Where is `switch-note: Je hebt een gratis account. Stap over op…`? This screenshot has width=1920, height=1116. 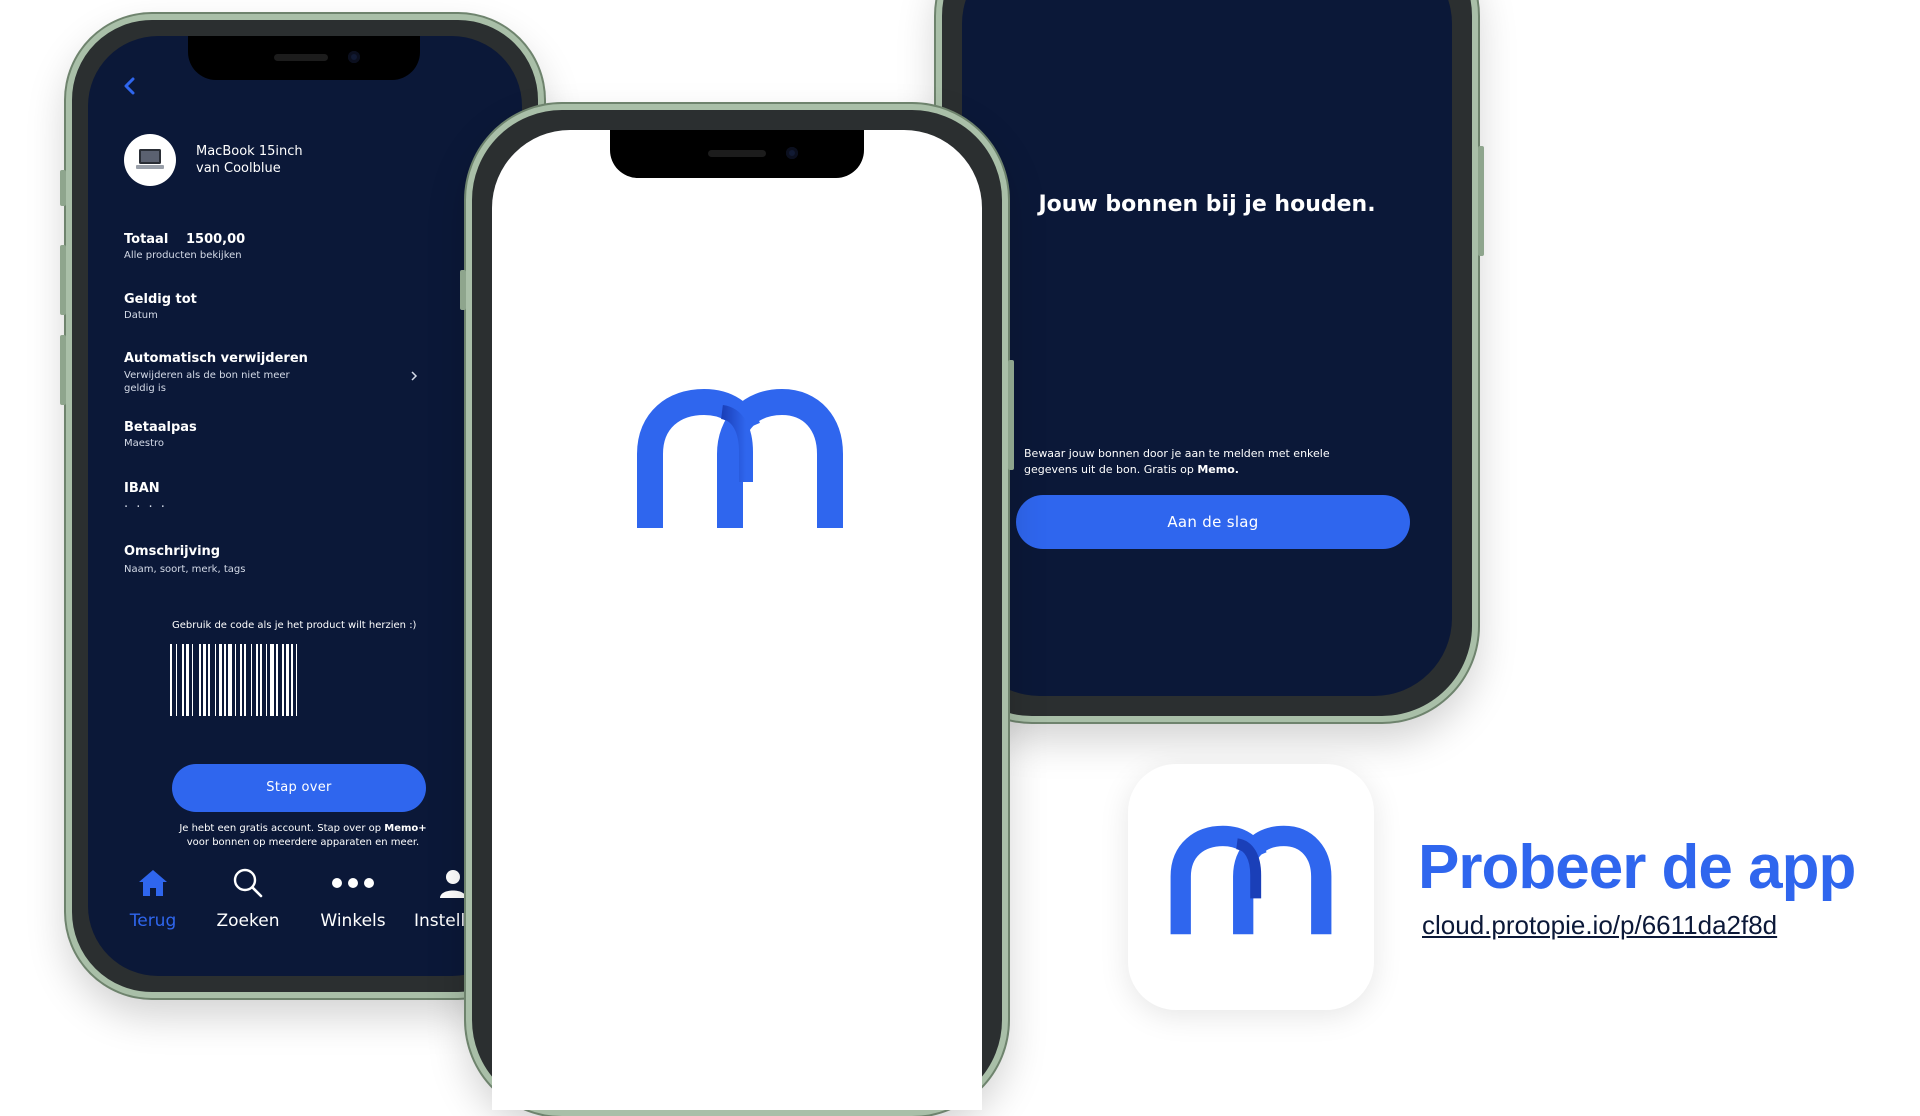
switch-note: Je hebt een gratis account. Stap over op… is located at coordinates (303, 836).